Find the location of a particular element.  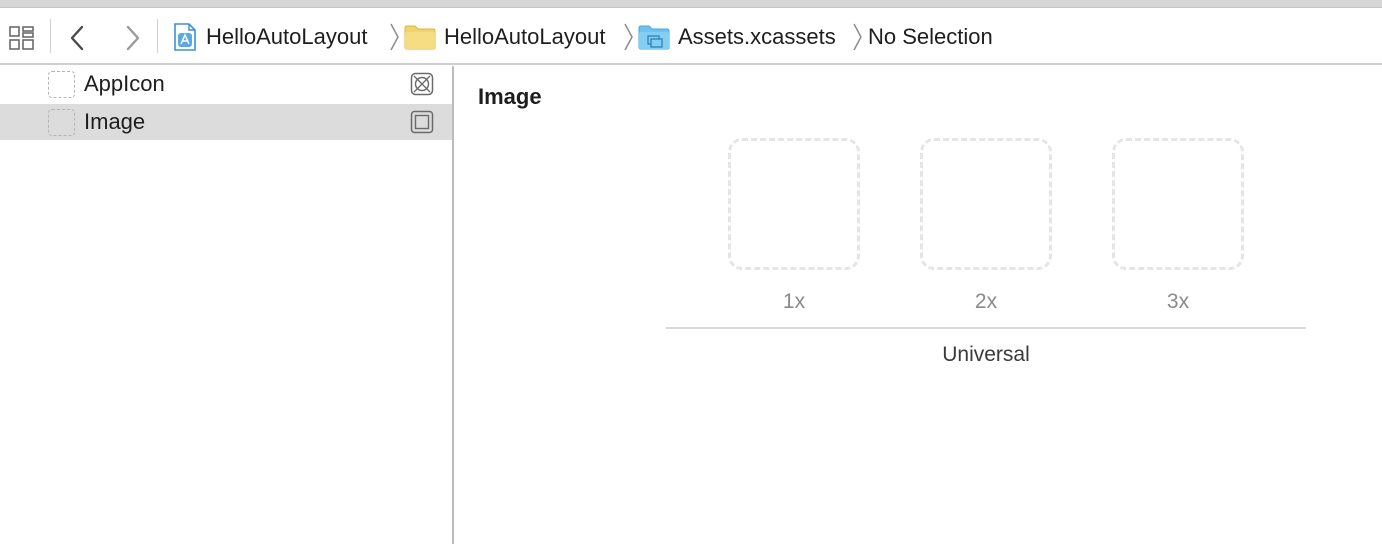

asset-name: Image is located at coordinates (115, 121).